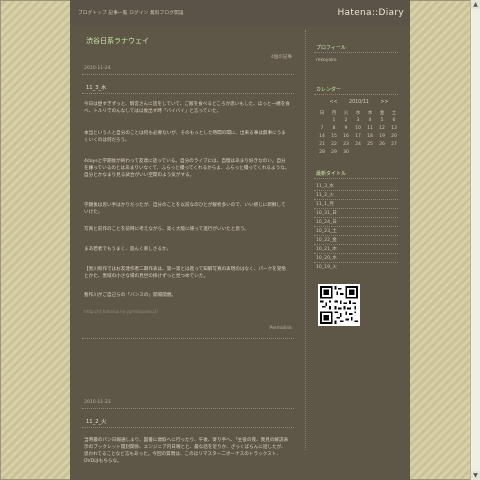 The height and width of the screenshot is (480, 480). I want to click on weekday: 月, so click(334, 113).